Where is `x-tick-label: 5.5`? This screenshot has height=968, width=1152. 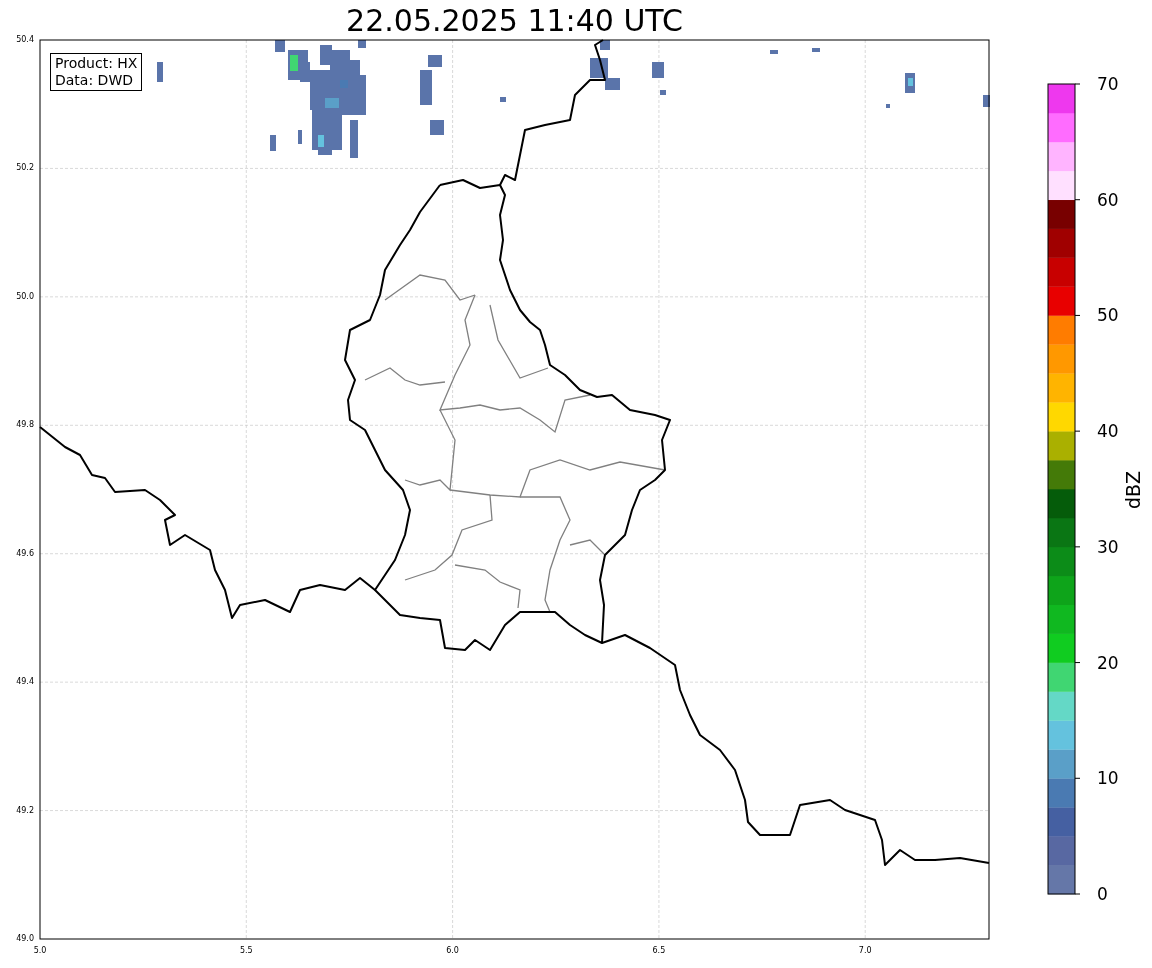 x-tick-label: 5.5 is located at coordinates (246, 951).